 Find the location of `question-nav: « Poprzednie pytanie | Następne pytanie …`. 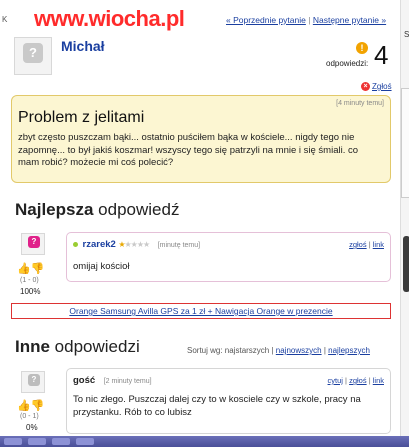

question-nav: « Poprzednie pytanie | Następne pytanie … is located at coordinates (306, 20).